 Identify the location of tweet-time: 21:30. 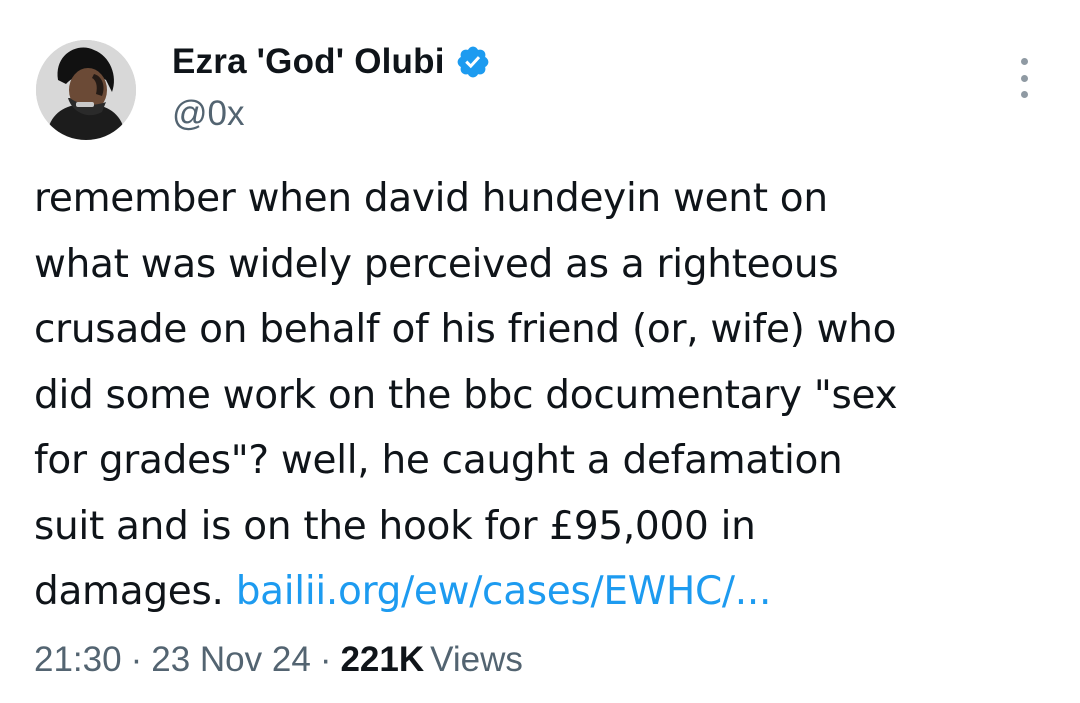
(78, 660).